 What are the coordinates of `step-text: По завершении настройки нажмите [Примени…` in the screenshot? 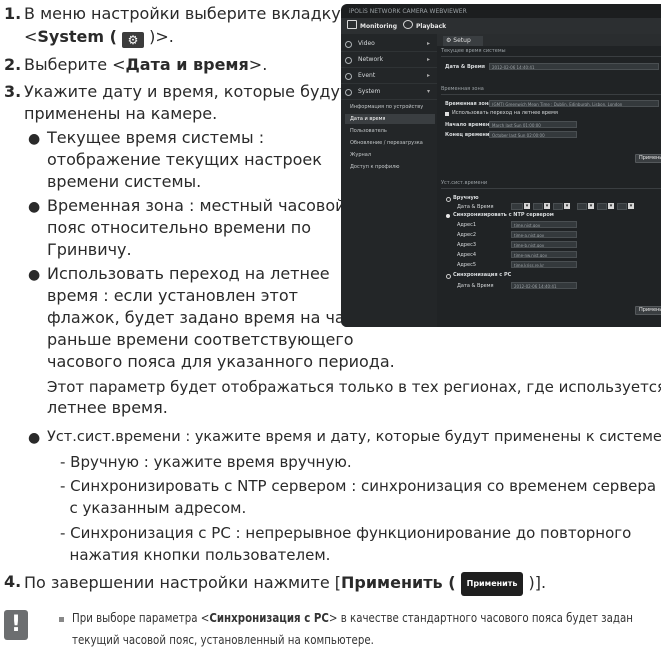 It's located at (285, 584).